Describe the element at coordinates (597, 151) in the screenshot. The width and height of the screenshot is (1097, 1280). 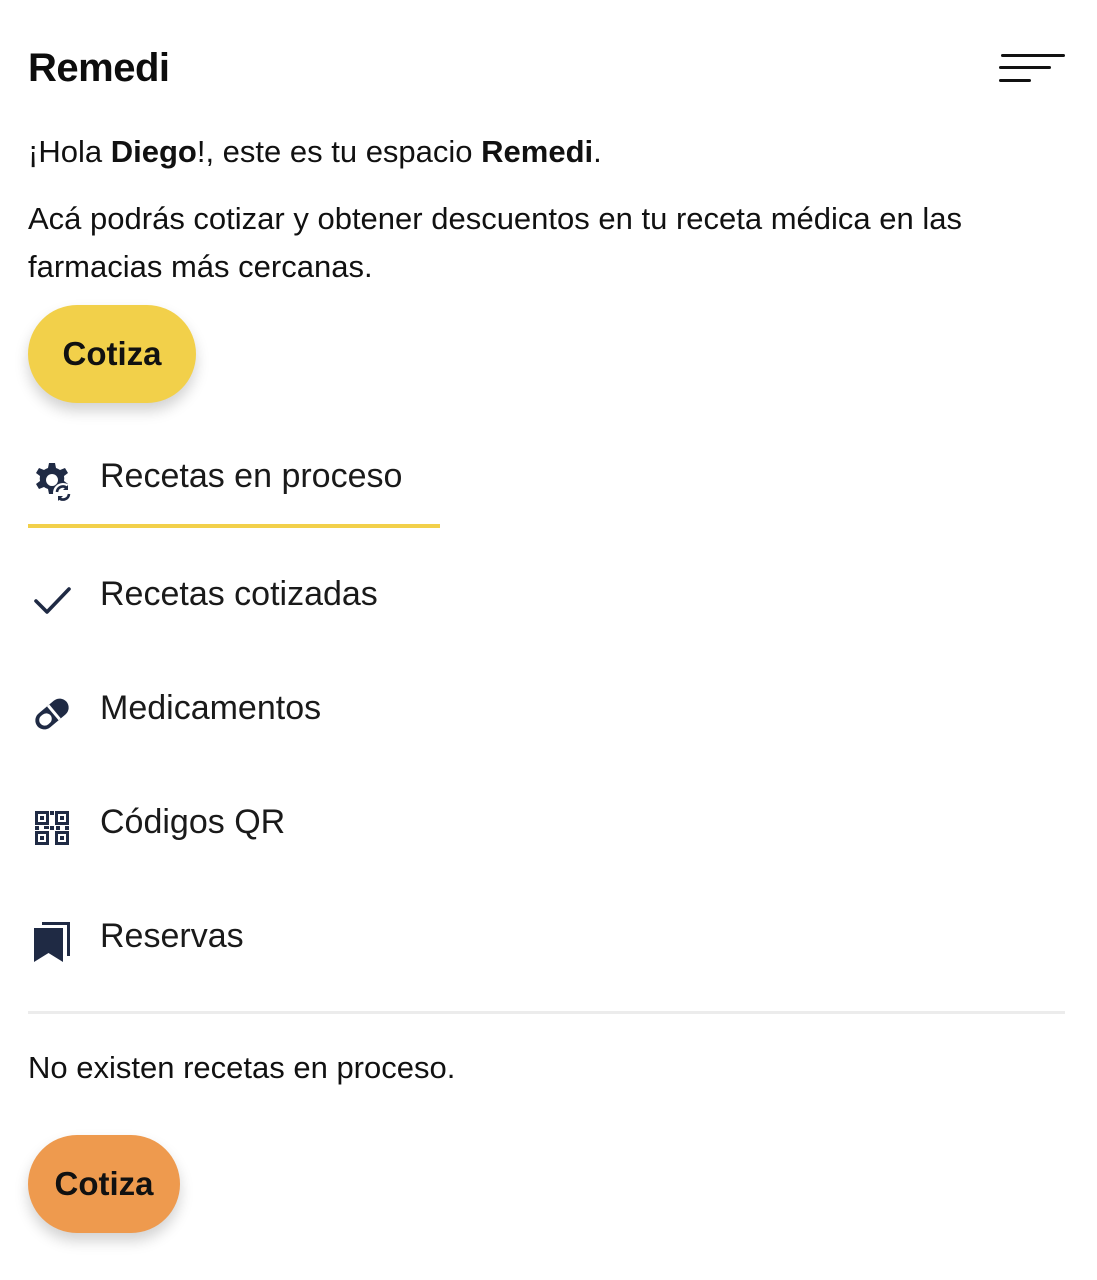
I see `greeting-suffix: .` at that location.